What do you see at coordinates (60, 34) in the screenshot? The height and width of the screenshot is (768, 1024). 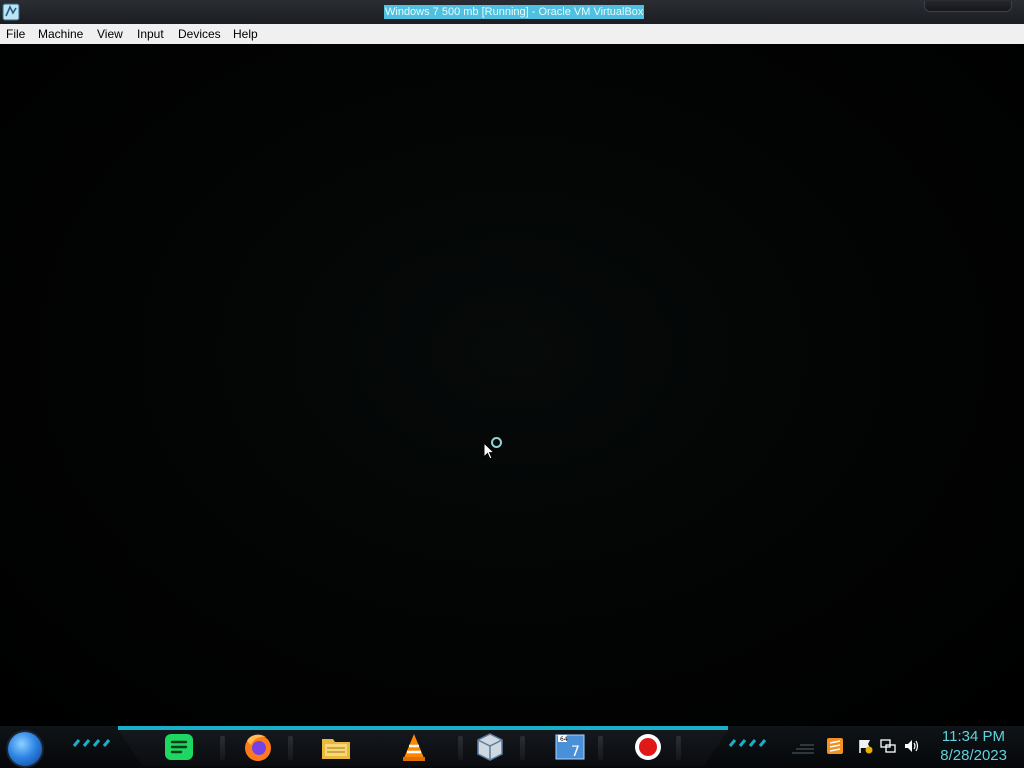 I see `menu-machine: Machine` at bounding box center [60, 34].